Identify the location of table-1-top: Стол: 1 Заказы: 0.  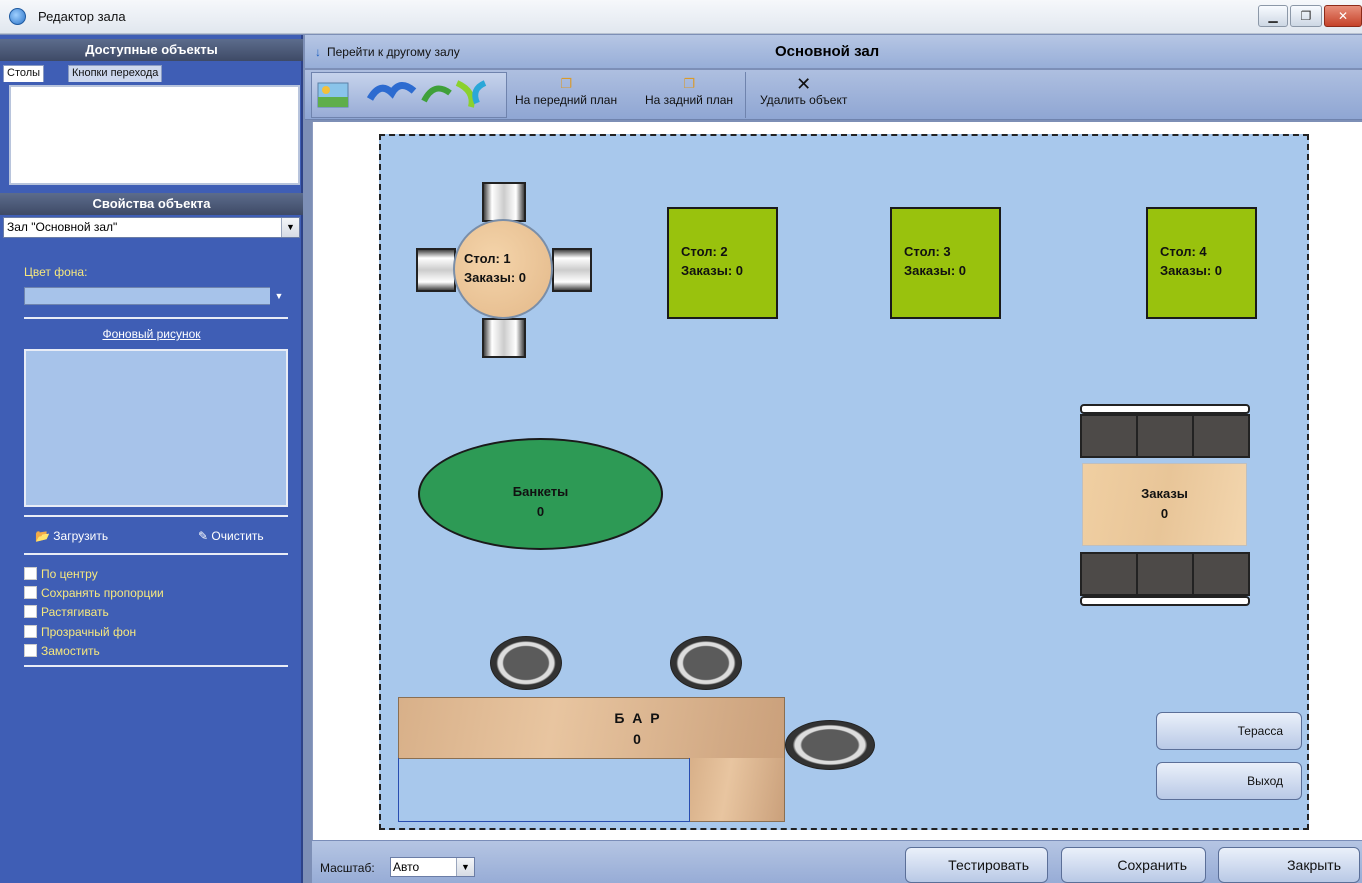
(503, 269).